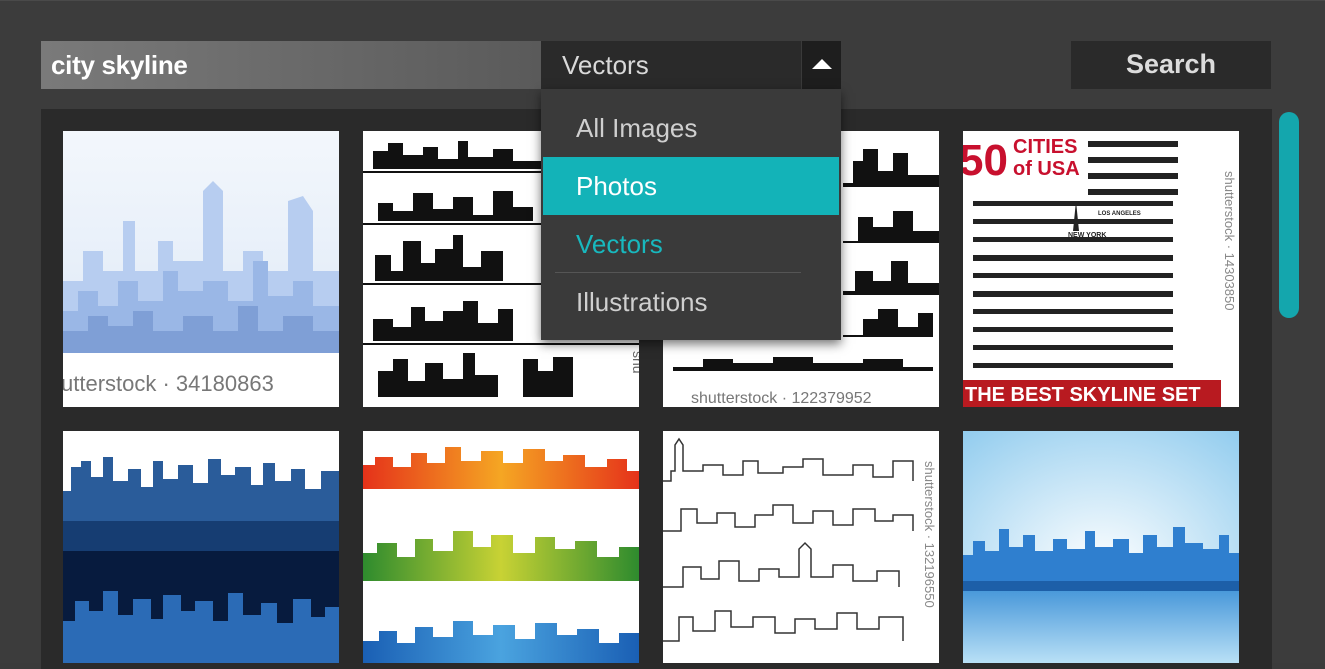 This screenshot has height=669, width=1325. What do you see at coordinates (1083, 395) in the screenshot?
I see `banner-text: THE BEST SKYLINE SET` at bounding box center [1083, 395].